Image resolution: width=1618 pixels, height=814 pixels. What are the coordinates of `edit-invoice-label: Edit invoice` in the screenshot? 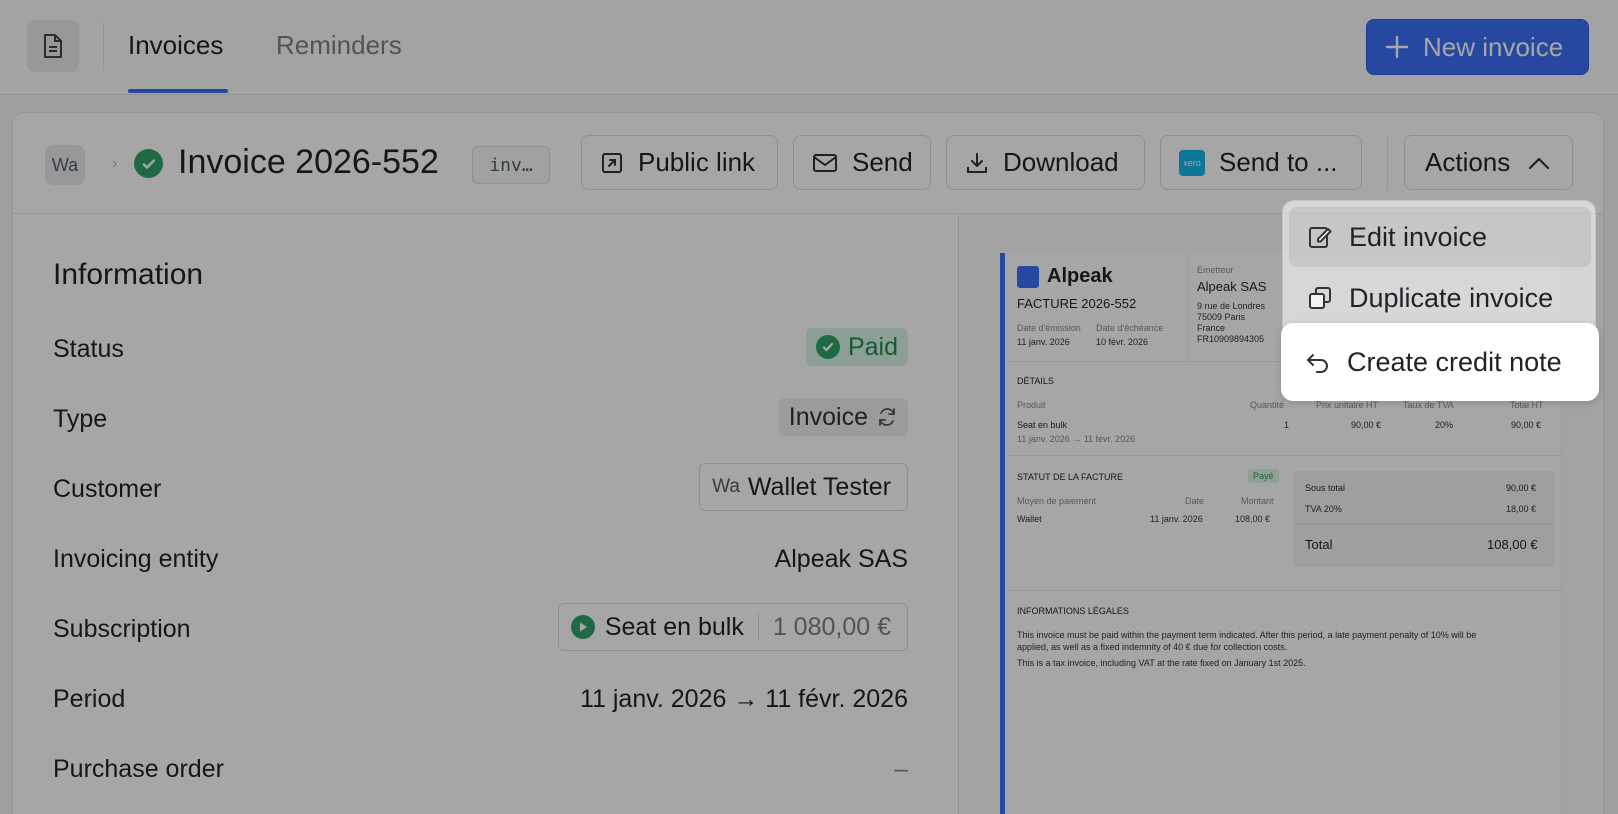 It's located at (1418, 236).